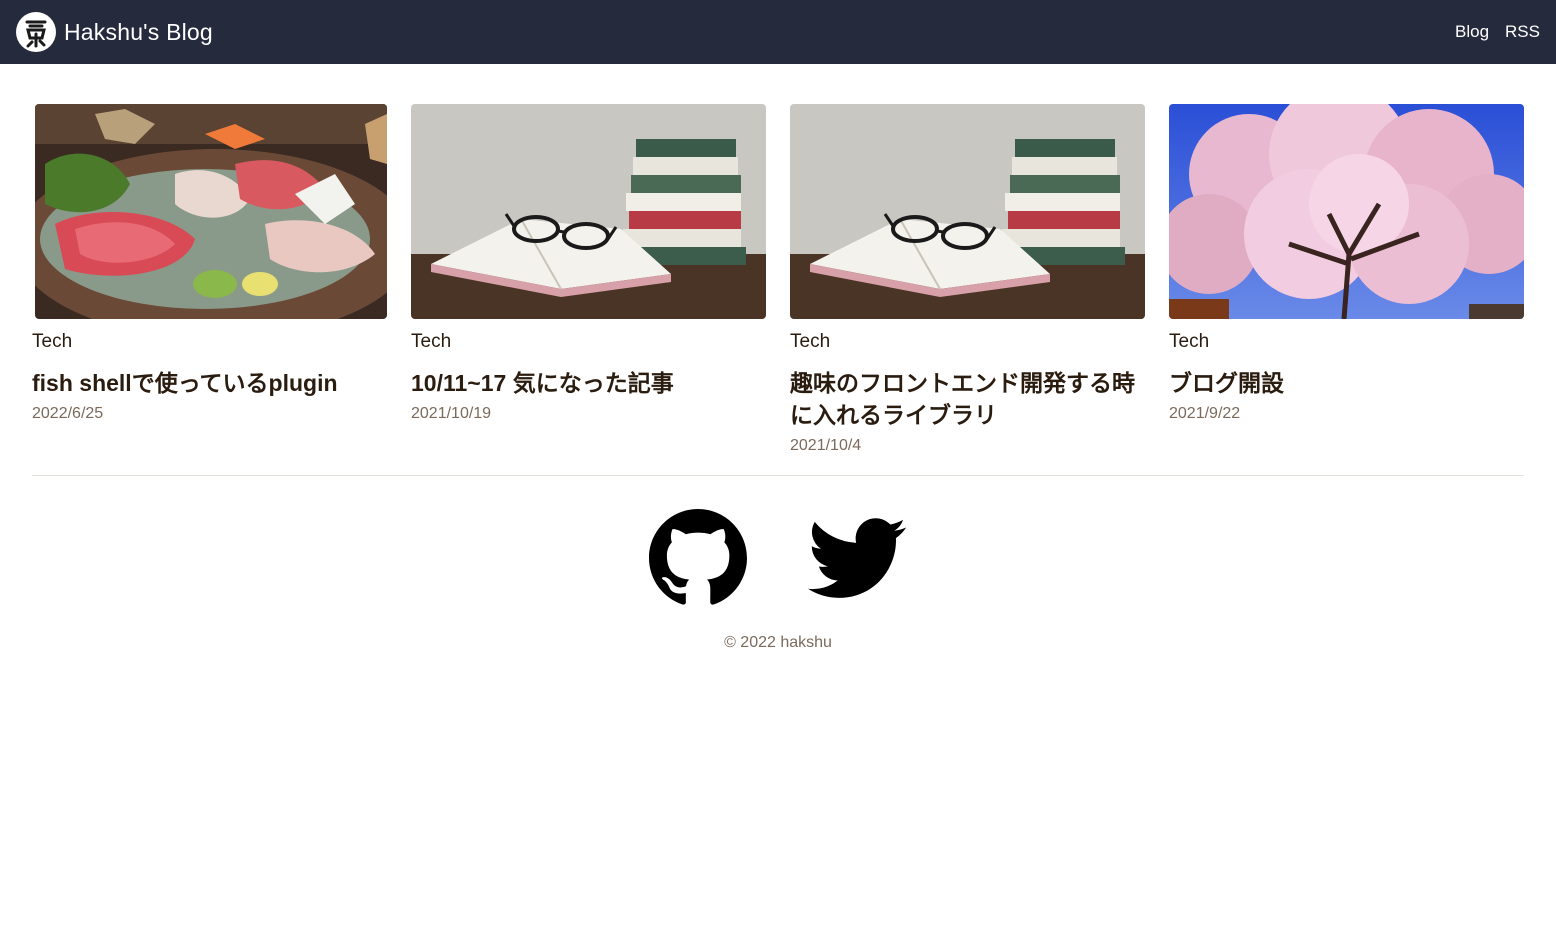  I want to click on twitter-icon, so click(857, 558).